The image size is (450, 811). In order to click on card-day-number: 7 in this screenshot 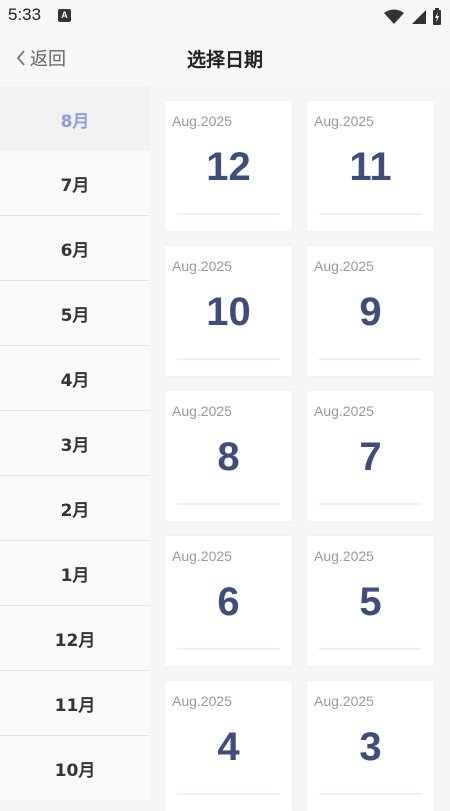, I will do `click(370, 457)`.